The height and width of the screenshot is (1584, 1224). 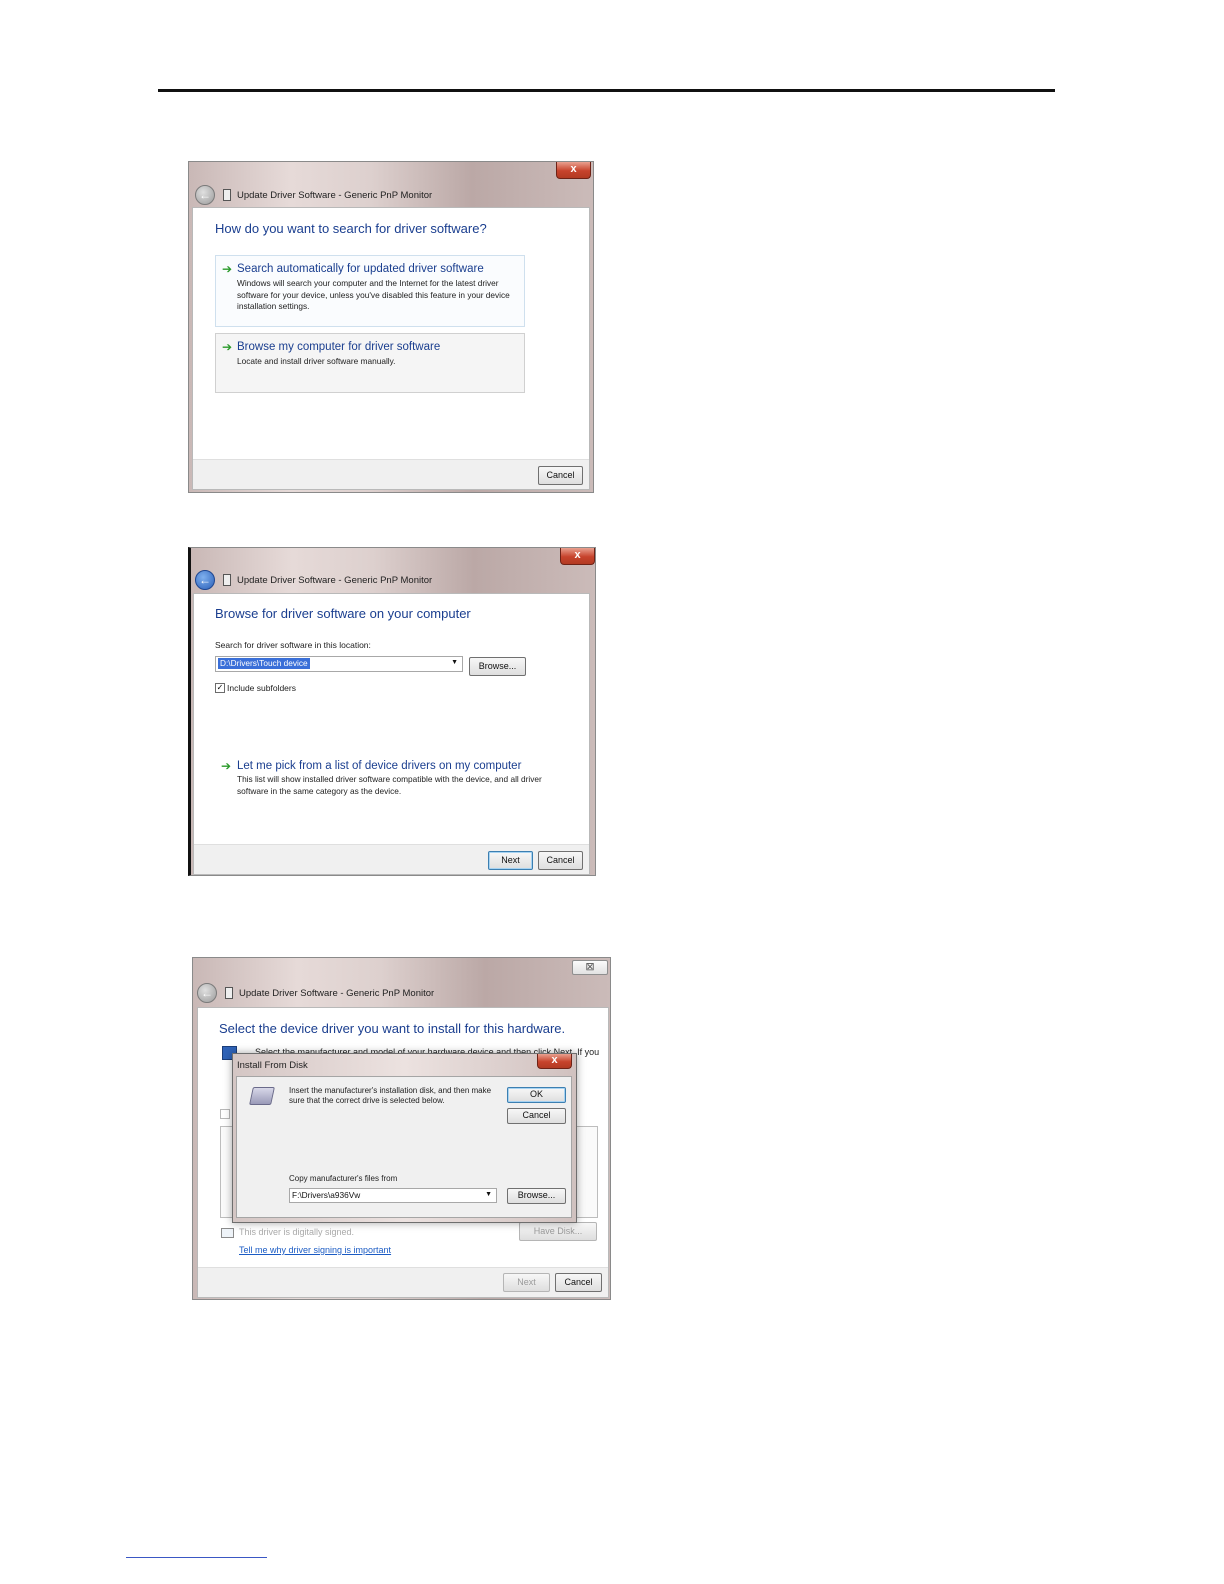 I want to click on option-title: Browse my computer for driver software, so click(x=339, y=347).